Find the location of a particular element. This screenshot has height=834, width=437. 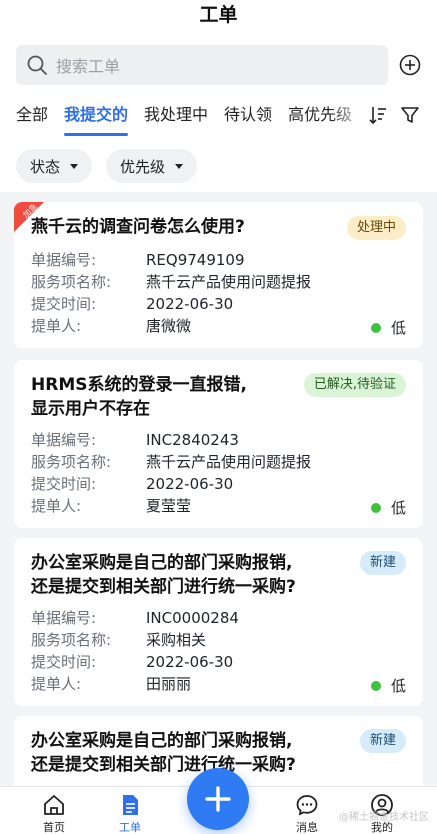

nav-tickets-label: 工单 is located at coordinates (130, 827).